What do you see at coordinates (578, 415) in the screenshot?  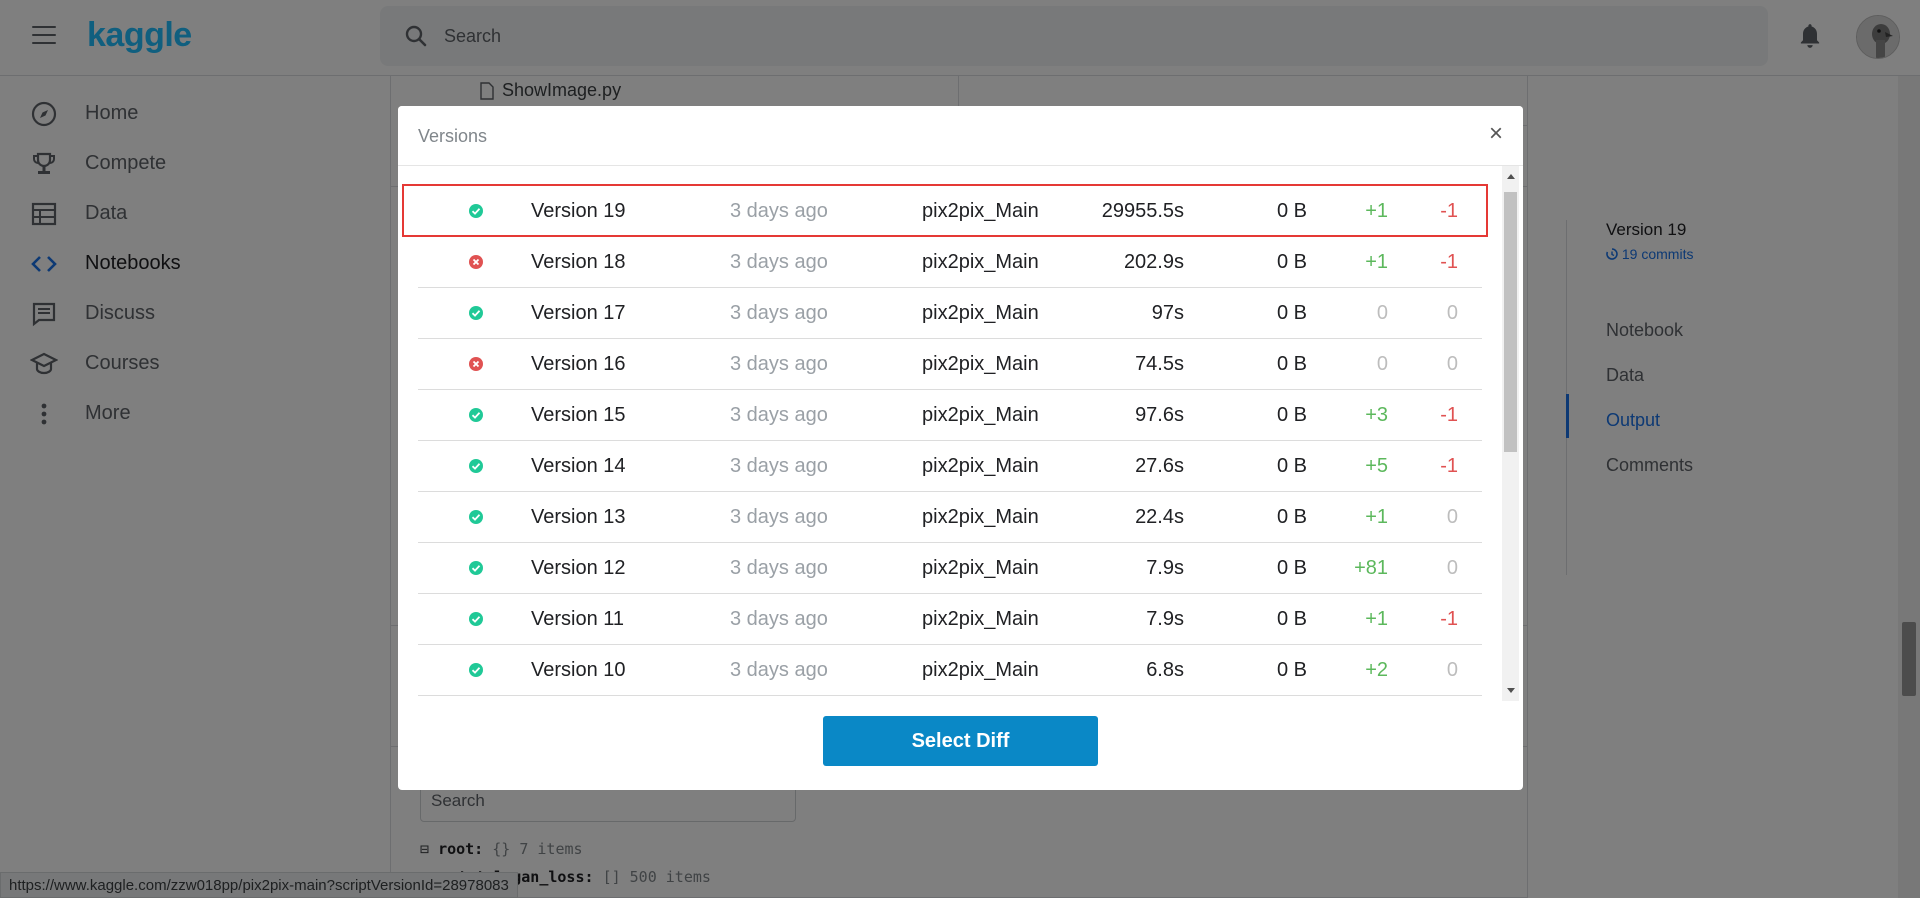 I see `version-label: Version 15` at bounding box center [578, 415].